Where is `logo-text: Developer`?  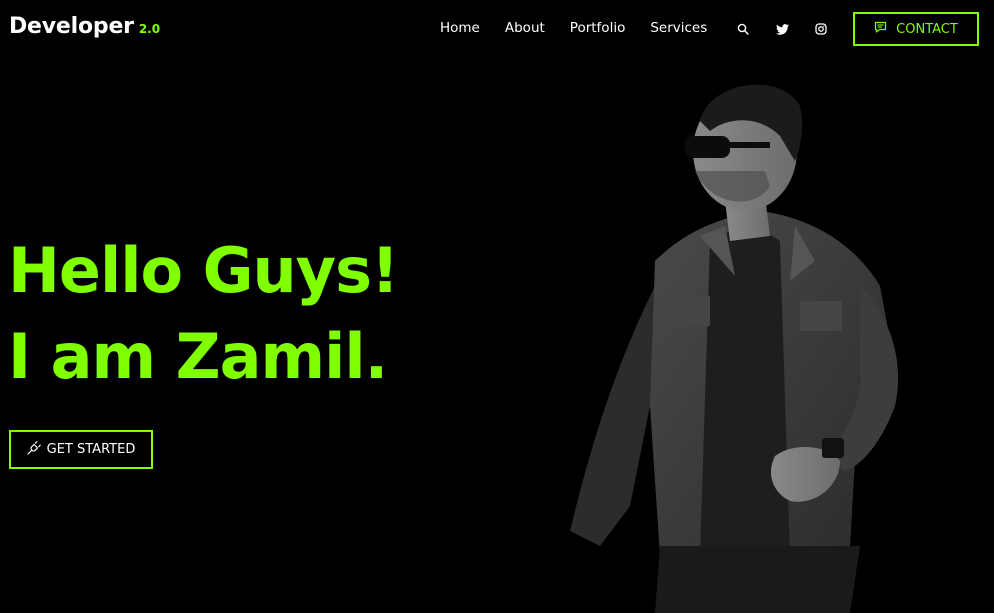 logo-text: Developer is located at coordinates (71, 26).